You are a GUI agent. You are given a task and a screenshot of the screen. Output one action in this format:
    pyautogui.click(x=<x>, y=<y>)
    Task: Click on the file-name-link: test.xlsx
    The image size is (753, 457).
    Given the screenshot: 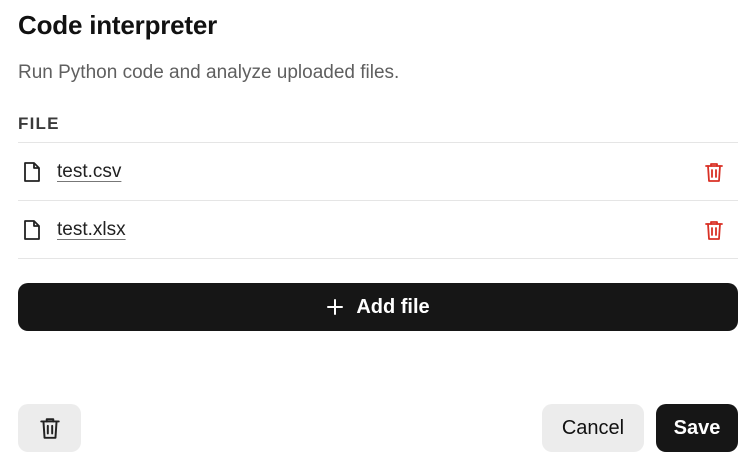 What is the action you would take?
    pyautogui.click(x=91, y=230)
    